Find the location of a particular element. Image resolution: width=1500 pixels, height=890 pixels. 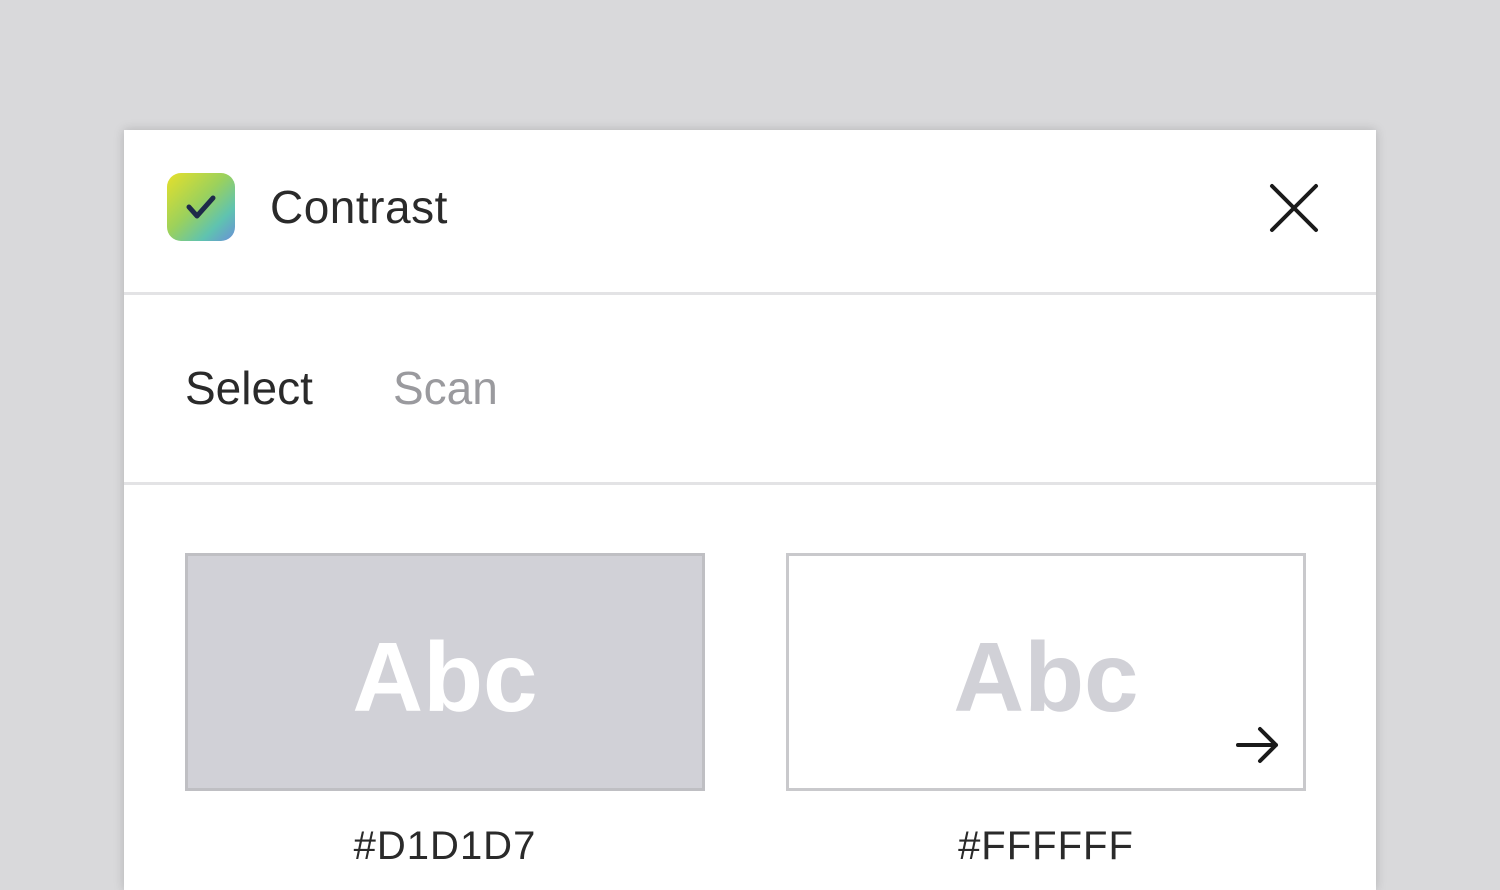

close-icon is located at coordinates (1294, 208).